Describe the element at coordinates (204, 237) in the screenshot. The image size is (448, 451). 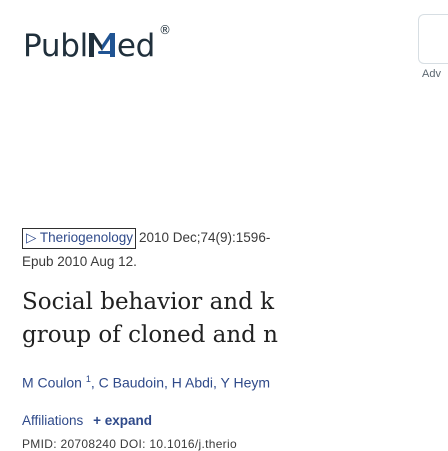
I see `citation-text: 2010 Dec;74(9):1596-` at that location.